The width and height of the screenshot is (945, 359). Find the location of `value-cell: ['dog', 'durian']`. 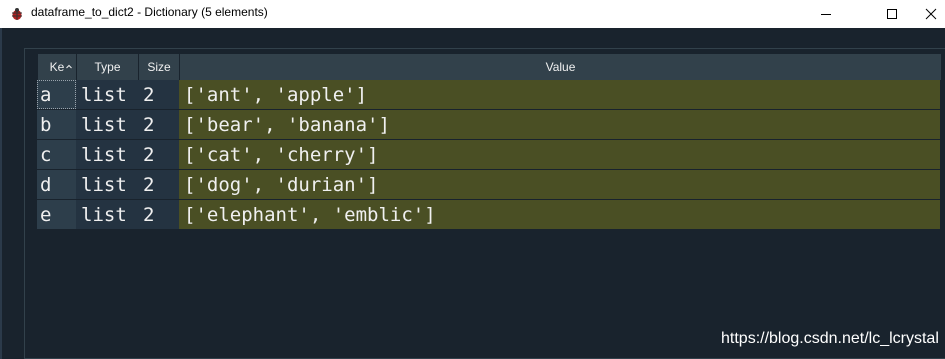

value-cell: ['dog', 'durian'] is located at coordinates (559, 184).